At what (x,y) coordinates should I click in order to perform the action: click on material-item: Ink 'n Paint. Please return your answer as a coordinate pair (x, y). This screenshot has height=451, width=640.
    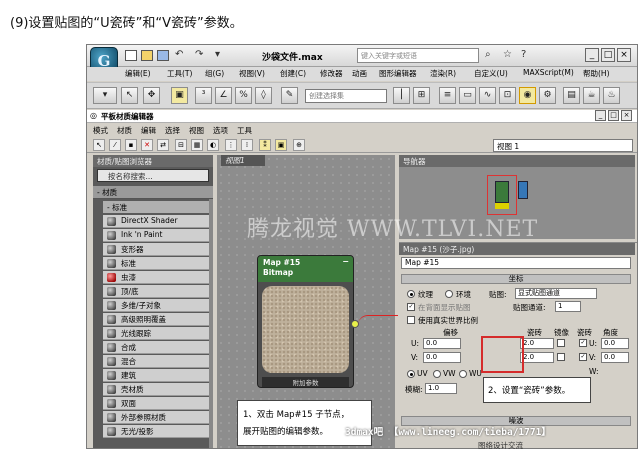
    Looking at the image, I should click on (156, 235).